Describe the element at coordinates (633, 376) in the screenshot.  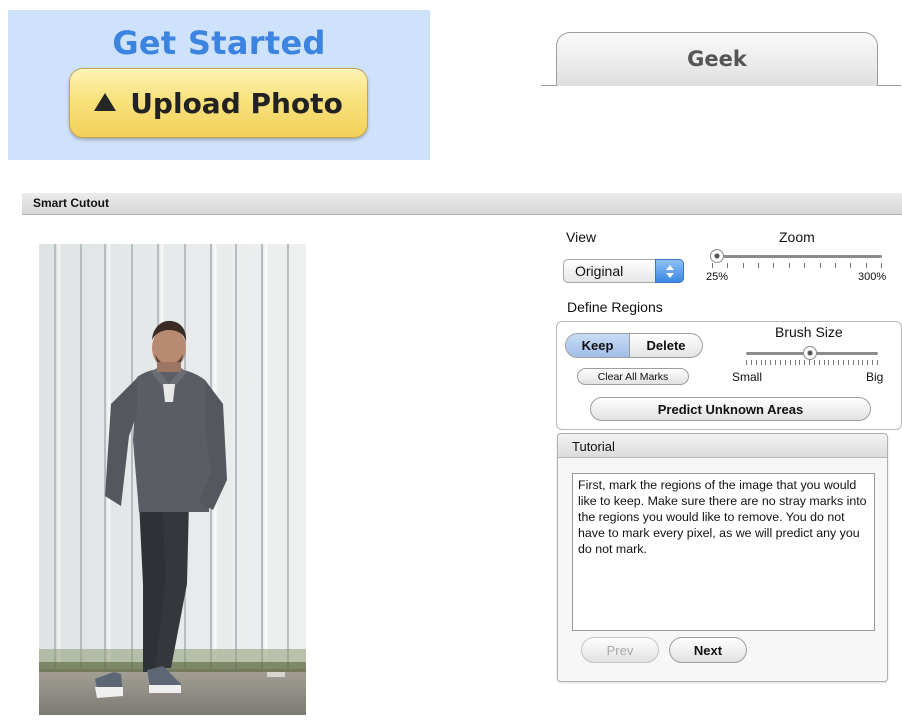
I see `clear-all-marks-button: Clear All Marks` at that location.